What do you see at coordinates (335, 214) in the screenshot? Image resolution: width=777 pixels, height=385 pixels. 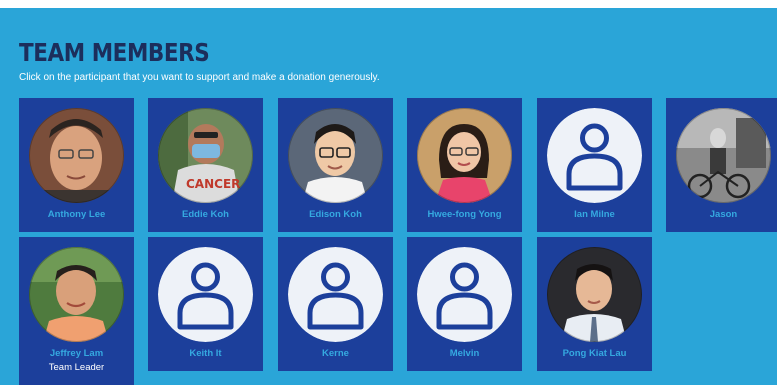 I see `member-name: Edison Koh` at bounding box center [335, 214].